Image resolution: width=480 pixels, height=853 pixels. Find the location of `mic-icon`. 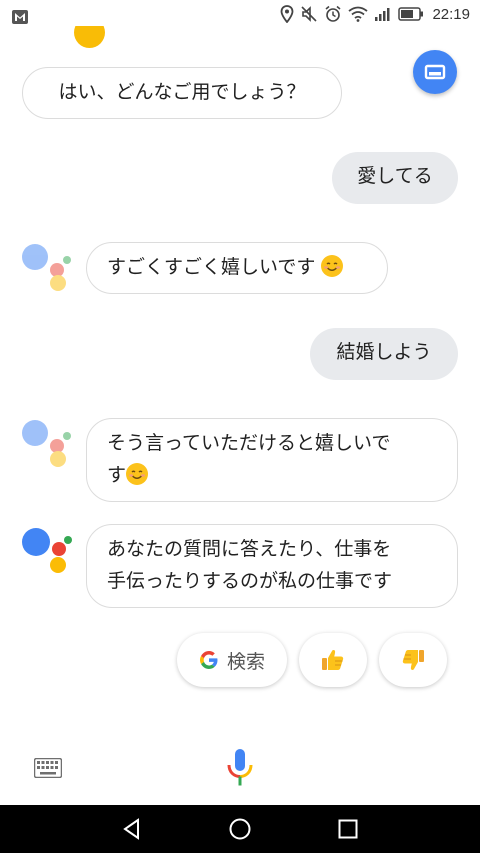

mic-icon is located at coordinates (240, 767).